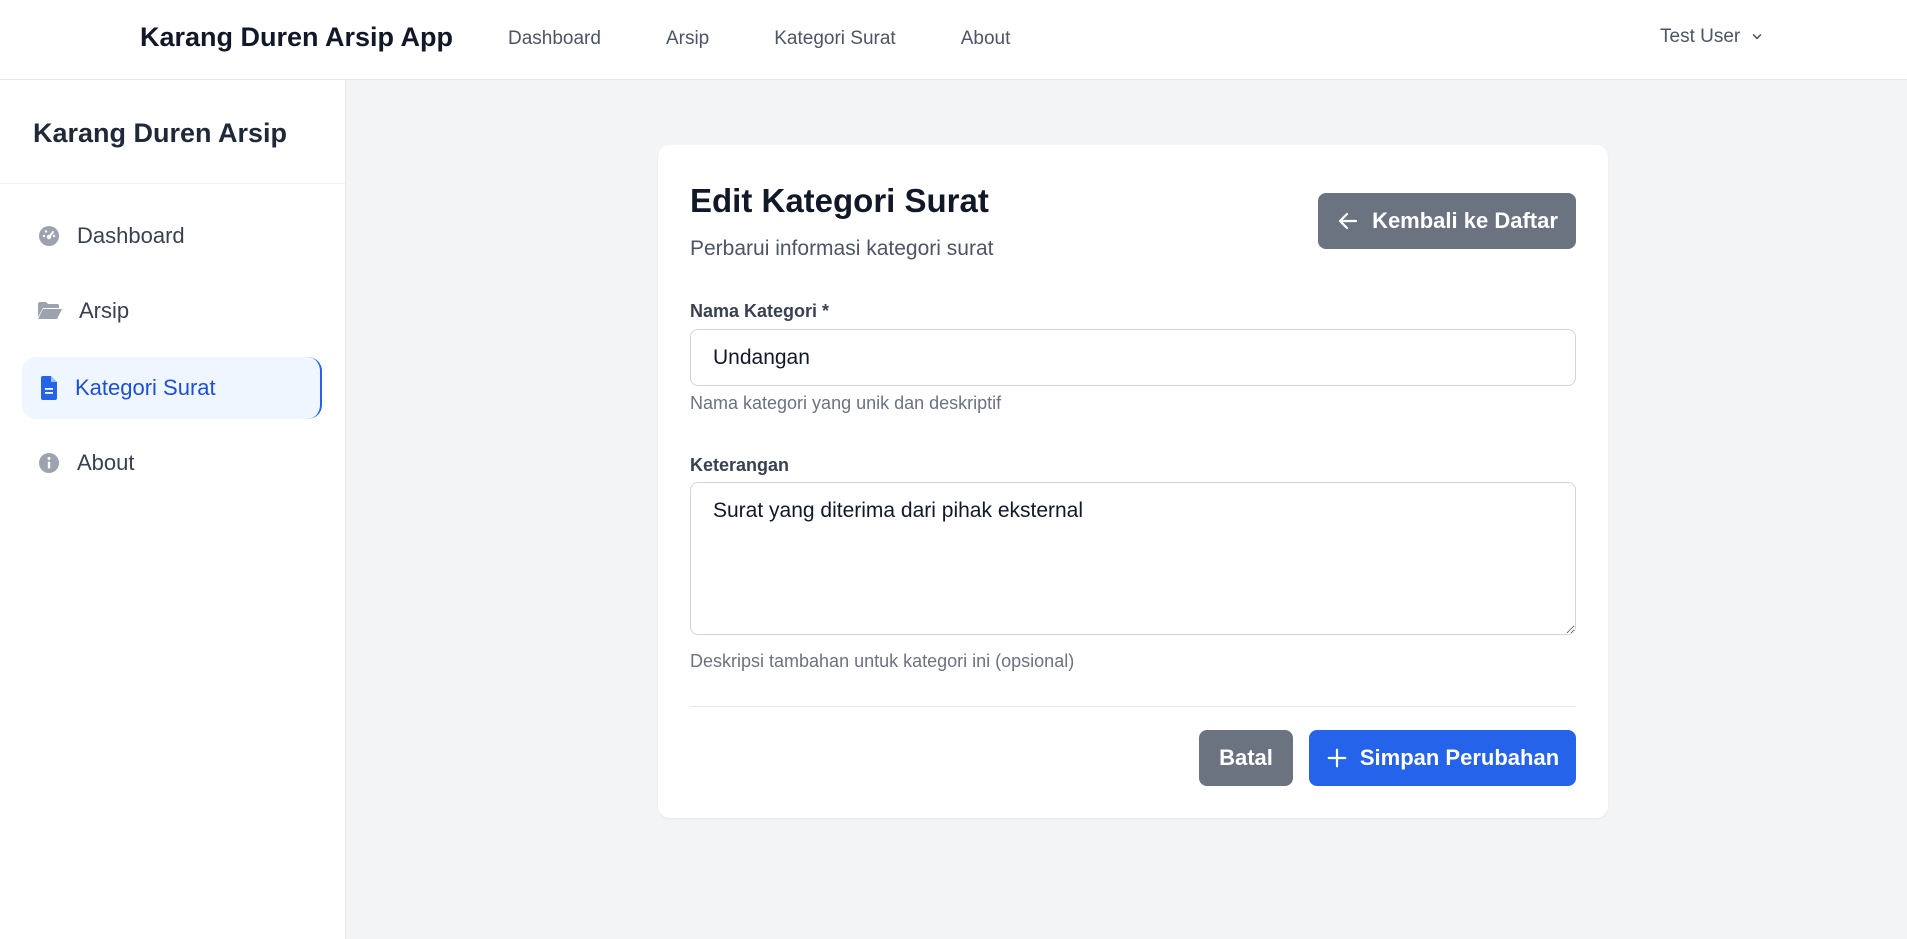 The image size is (1907, 939). Describe the element at coordinates (834, 39) in the screenshot. I see `topnav-kategori-surat: Kategori Surat` at that location.